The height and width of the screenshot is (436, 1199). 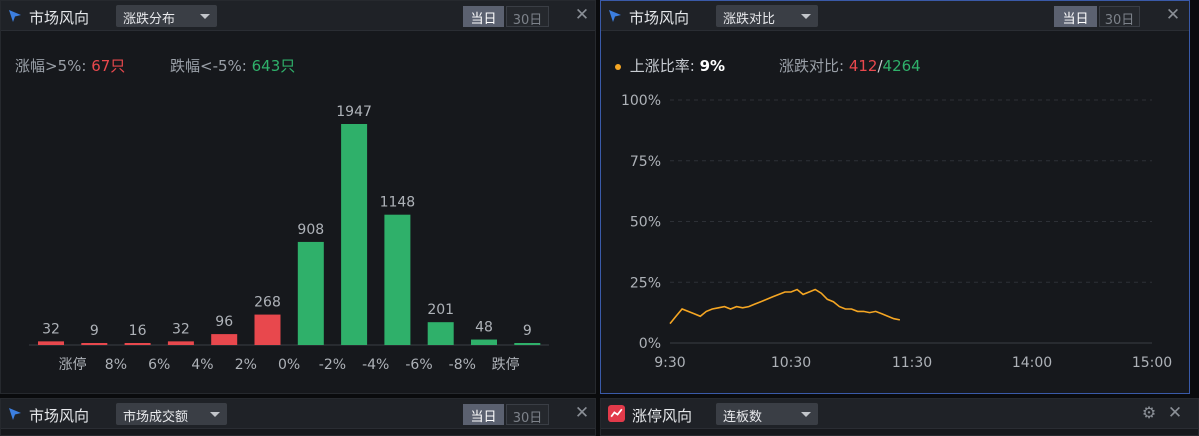 I want to click on market-turnover-panel: 市场风向 市场成交额 当日 30日 ✕, so click(x=298, y=417).